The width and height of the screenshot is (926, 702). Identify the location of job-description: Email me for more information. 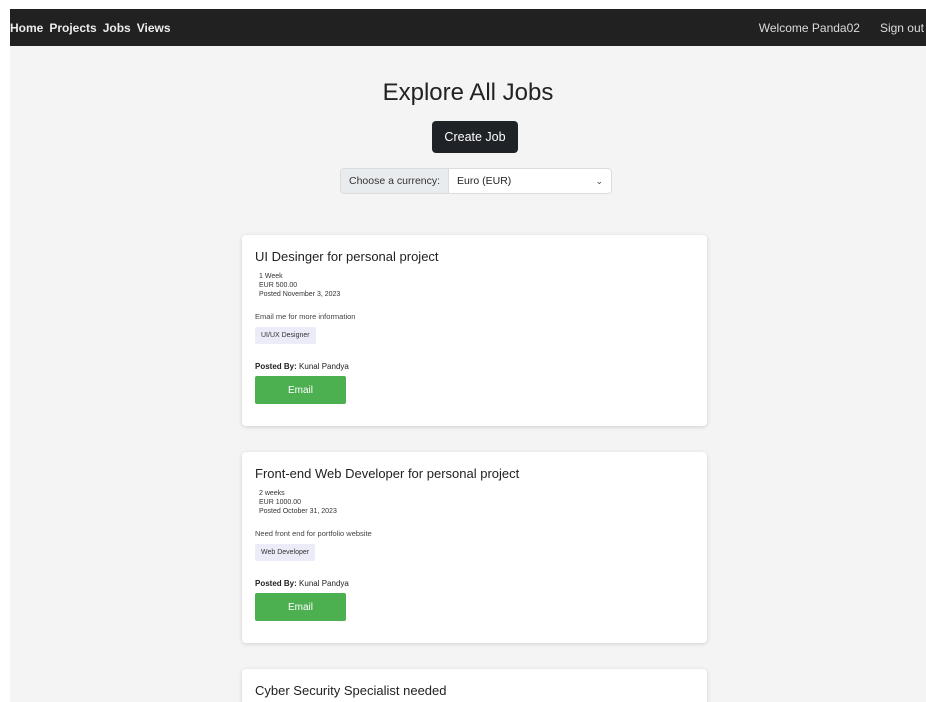
(305, 316).